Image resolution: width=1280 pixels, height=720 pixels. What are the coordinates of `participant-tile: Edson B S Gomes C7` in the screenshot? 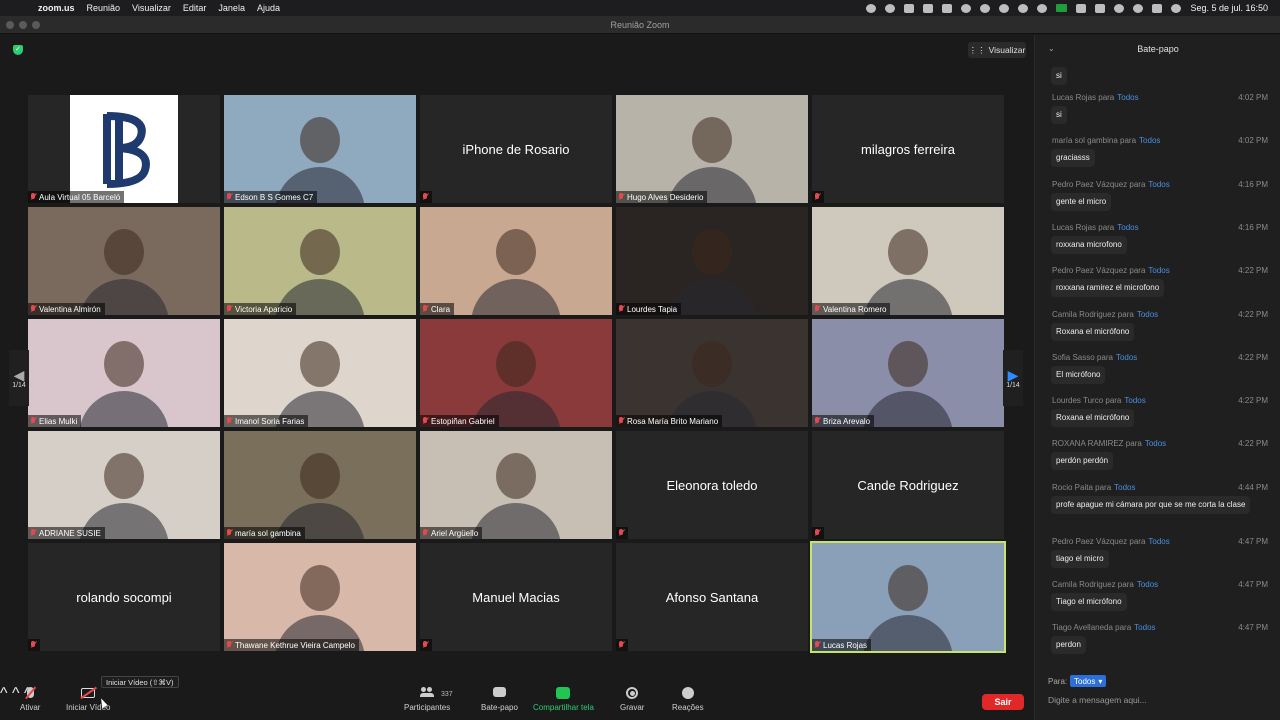 It's located at (320, 149).